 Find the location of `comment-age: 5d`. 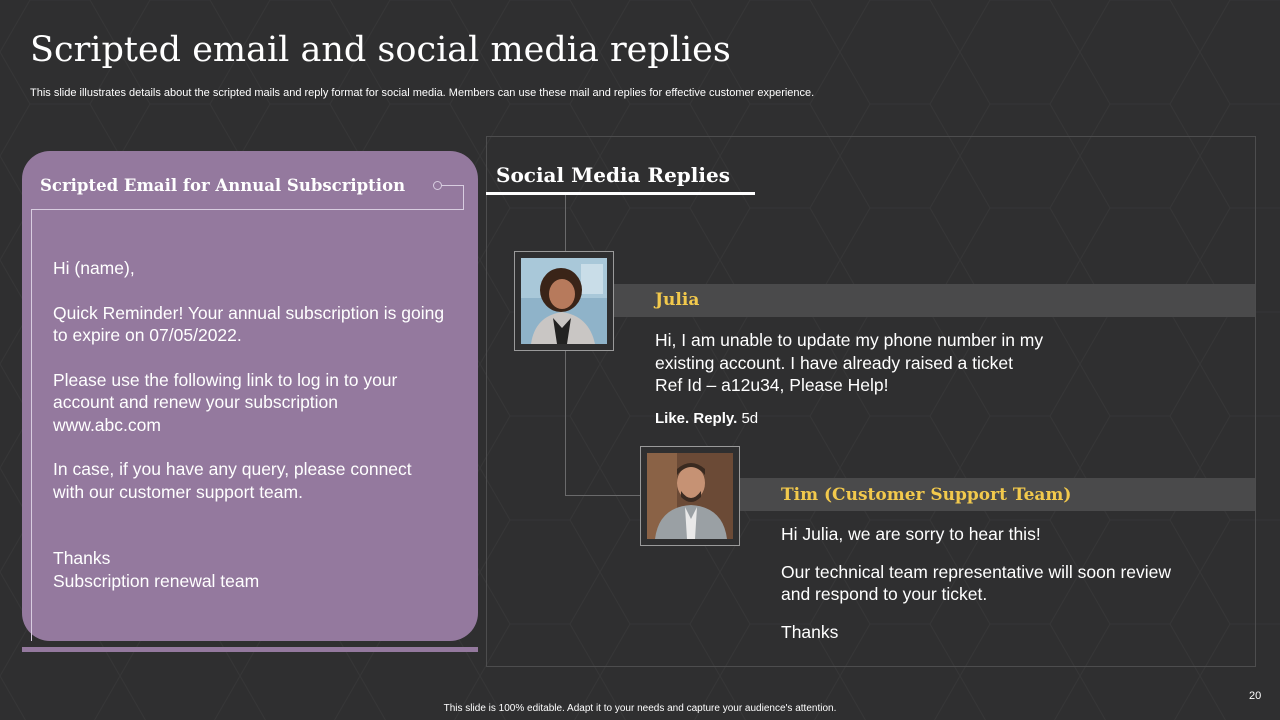

comment-age: 5d is located at coordinates (750, 418).